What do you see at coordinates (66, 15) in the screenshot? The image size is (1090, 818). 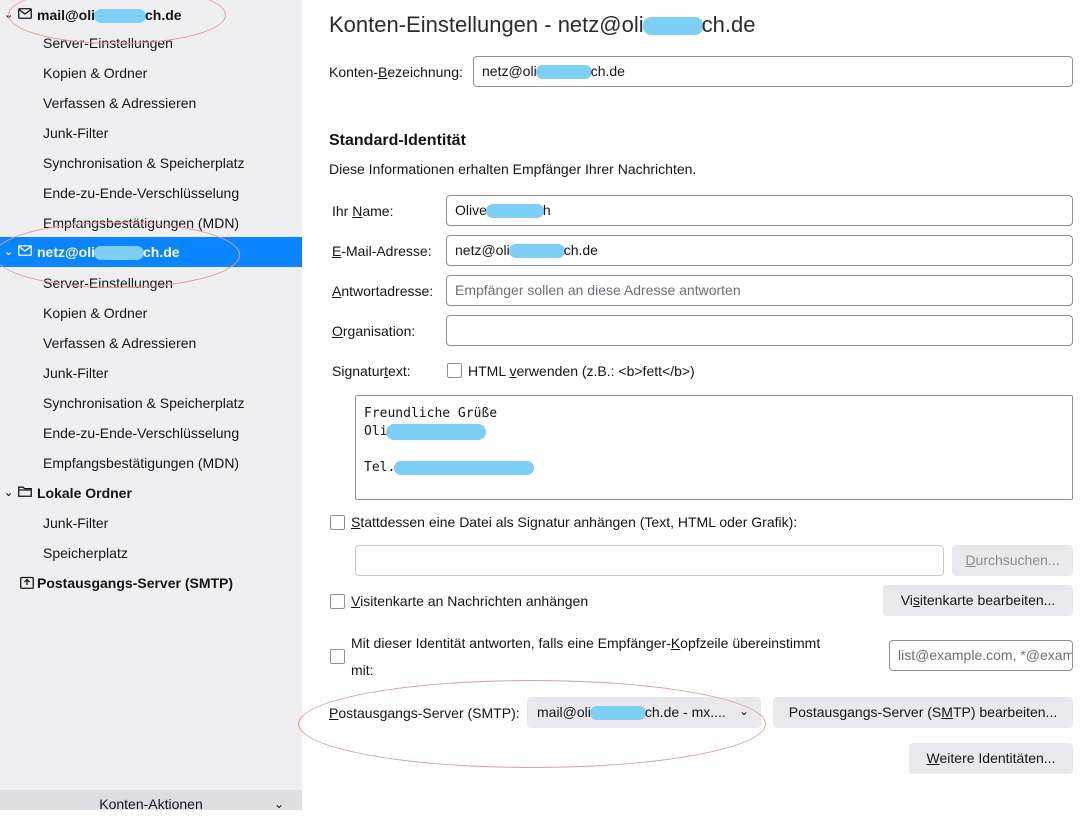 I see `account-name-start: mail@oli` at bounding box center [66, 15].